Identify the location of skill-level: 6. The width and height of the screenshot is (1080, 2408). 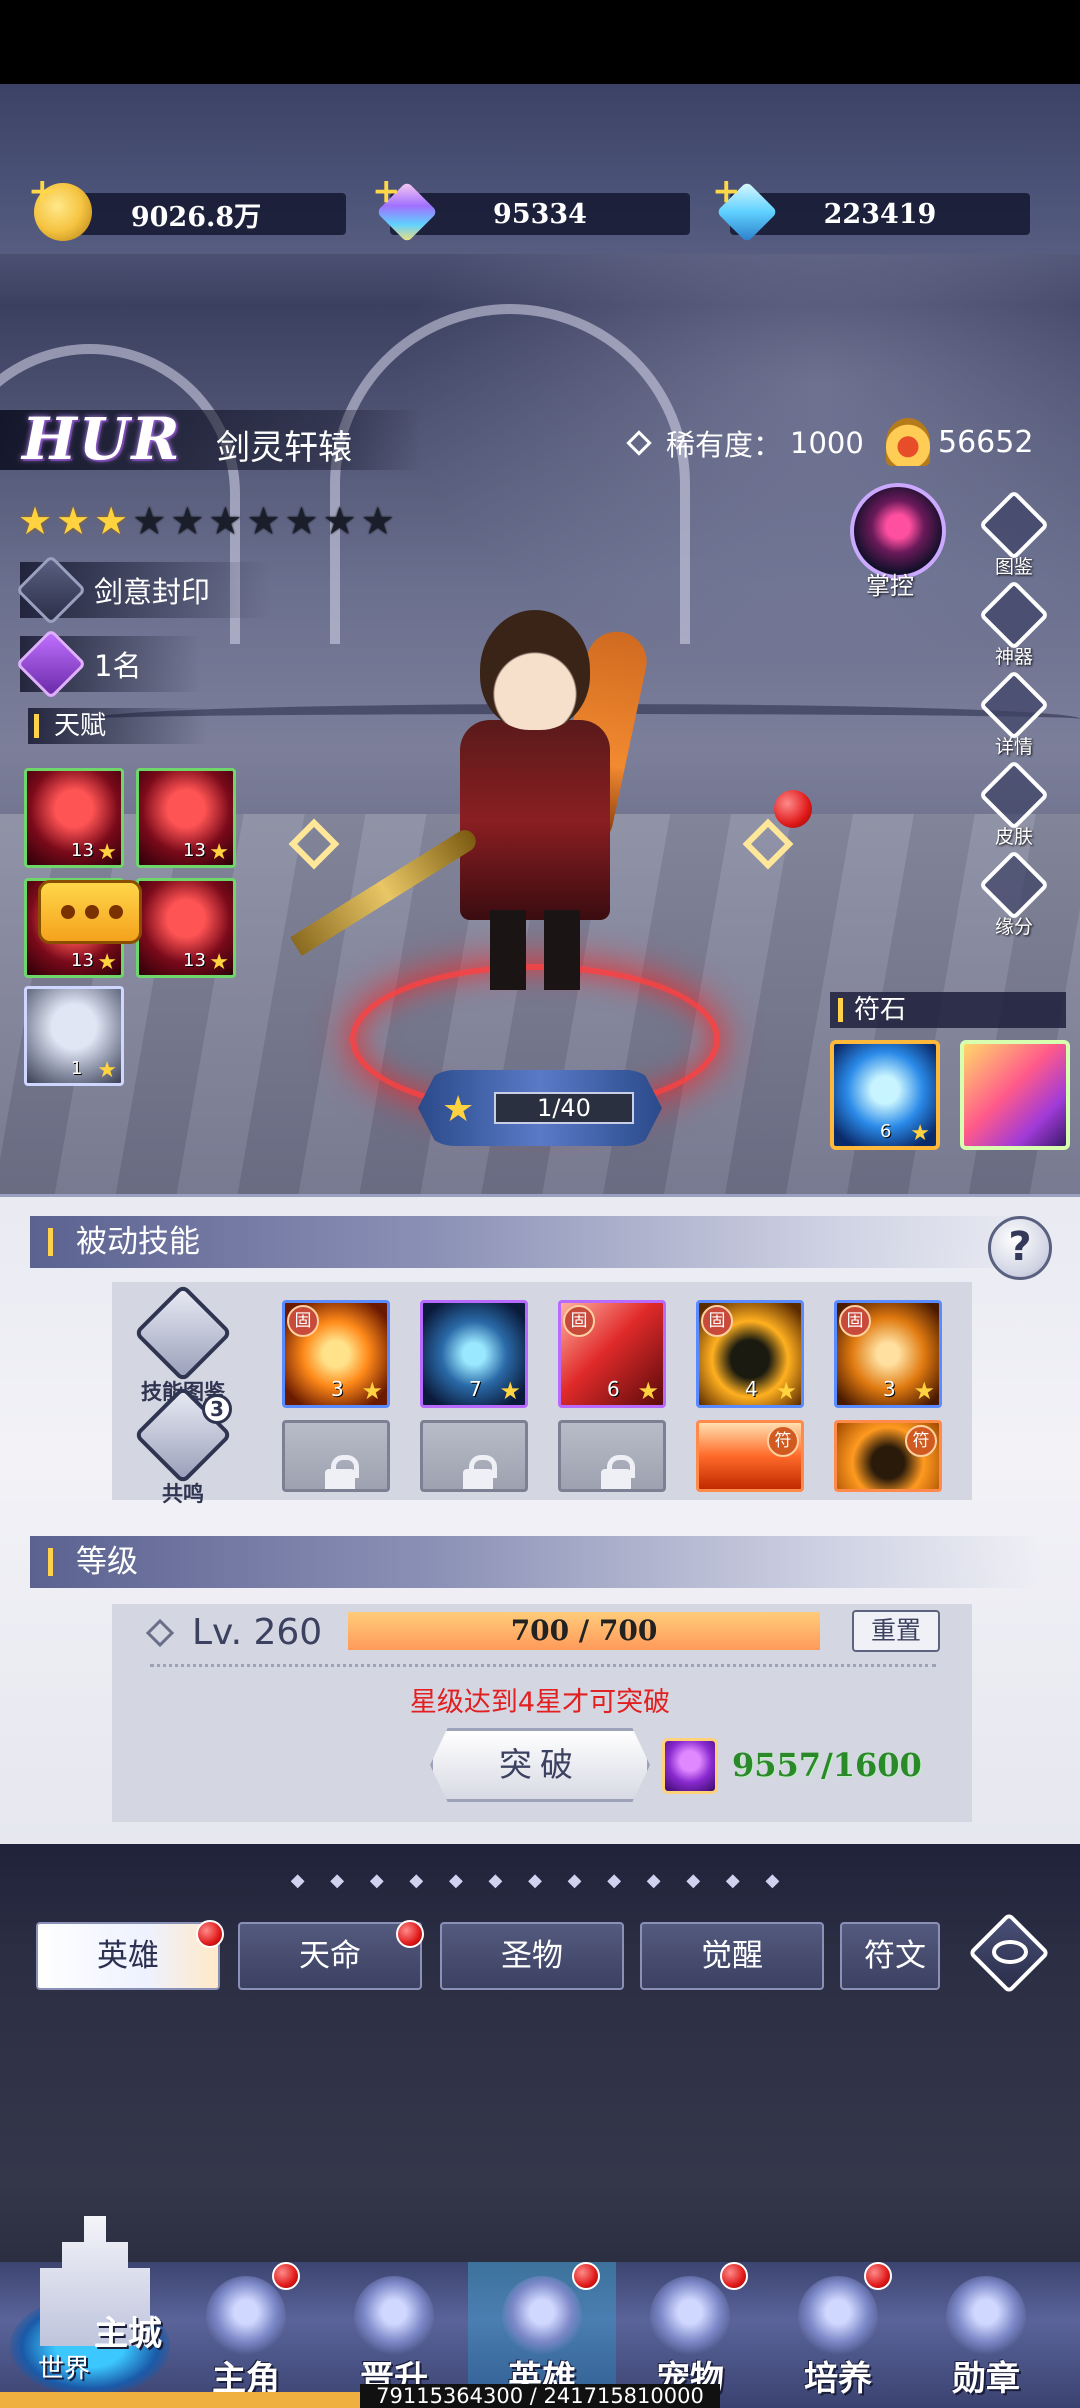
(613, 1389).